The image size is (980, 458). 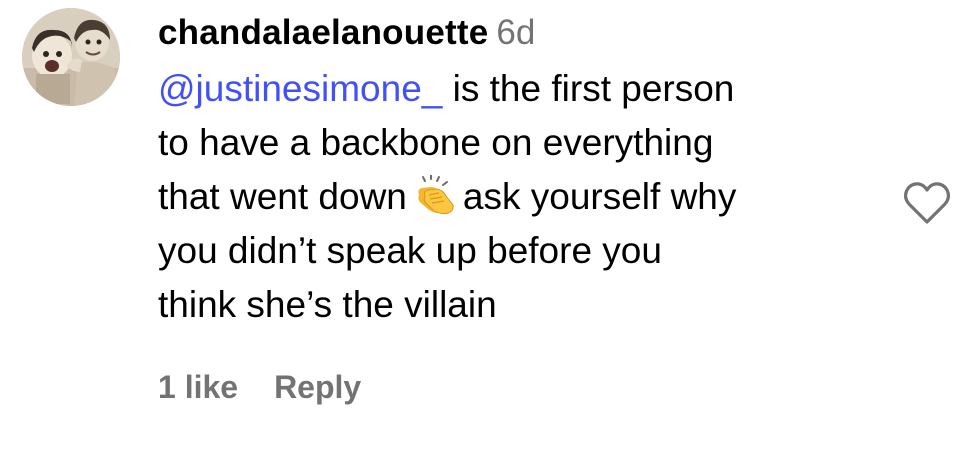 What do you see at coordinates (599, 196) in the screenshot?
I see `comment-text-segment: ask yourself why` at bounding box center [599, 196].